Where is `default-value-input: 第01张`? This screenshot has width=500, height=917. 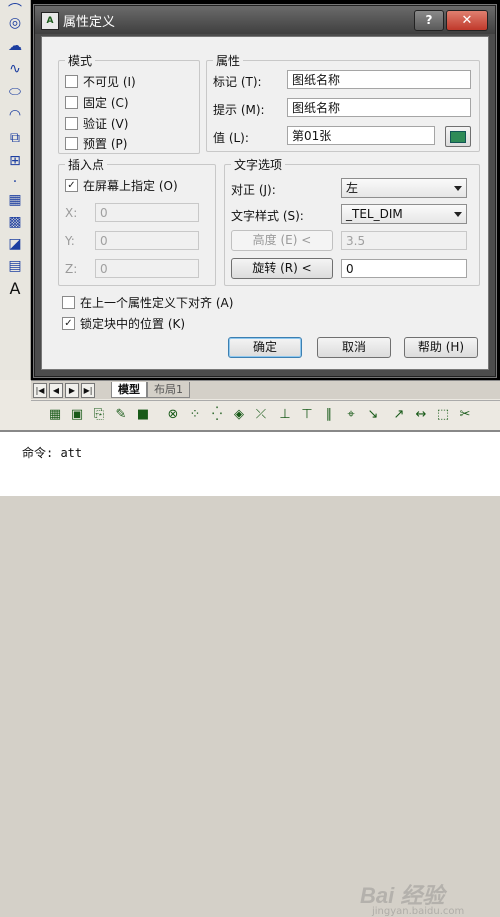 default-value-input: 第01张 is located at coordinates (361, 135).